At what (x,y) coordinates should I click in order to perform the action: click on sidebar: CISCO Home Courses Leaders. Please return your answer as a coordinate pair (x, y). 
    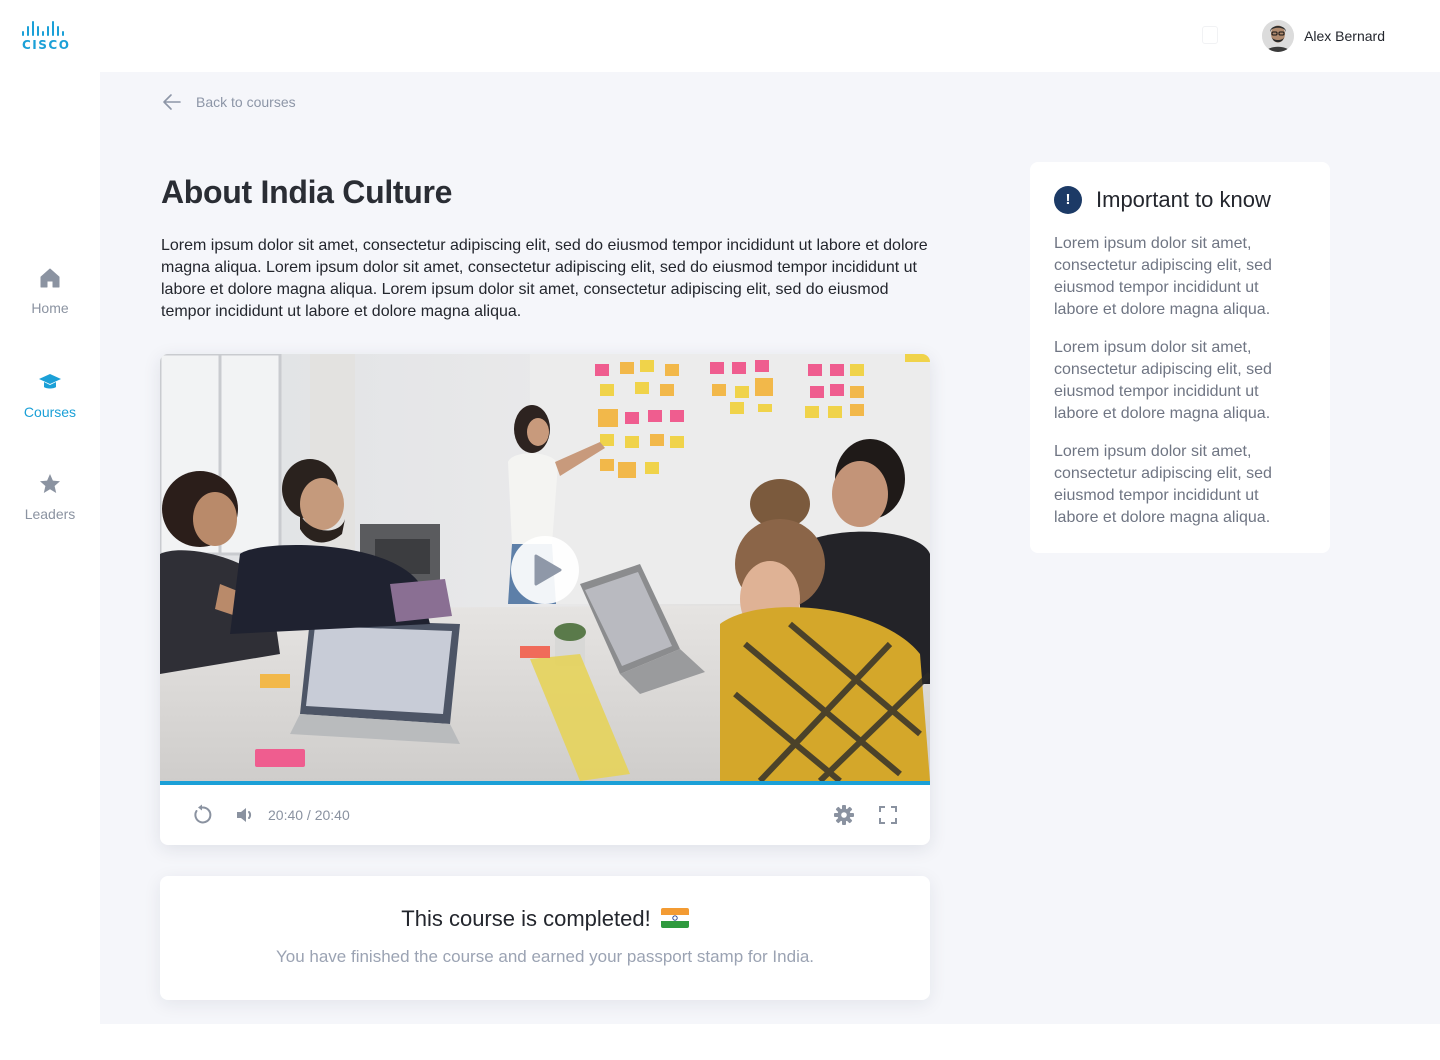
    Looking at the image, I should click on (50, 530).